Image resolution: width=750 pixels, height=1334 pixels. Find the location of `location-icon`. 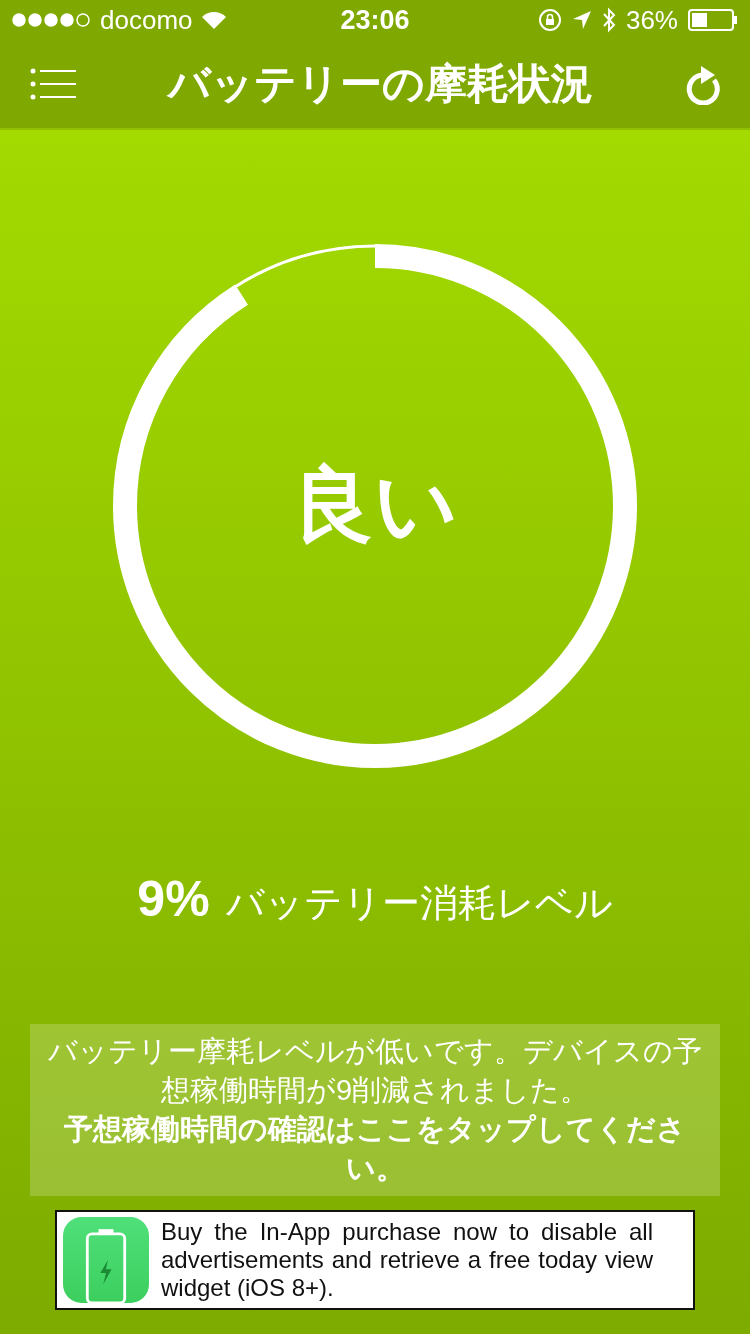

location-icon is located at coordinates (581, 20).